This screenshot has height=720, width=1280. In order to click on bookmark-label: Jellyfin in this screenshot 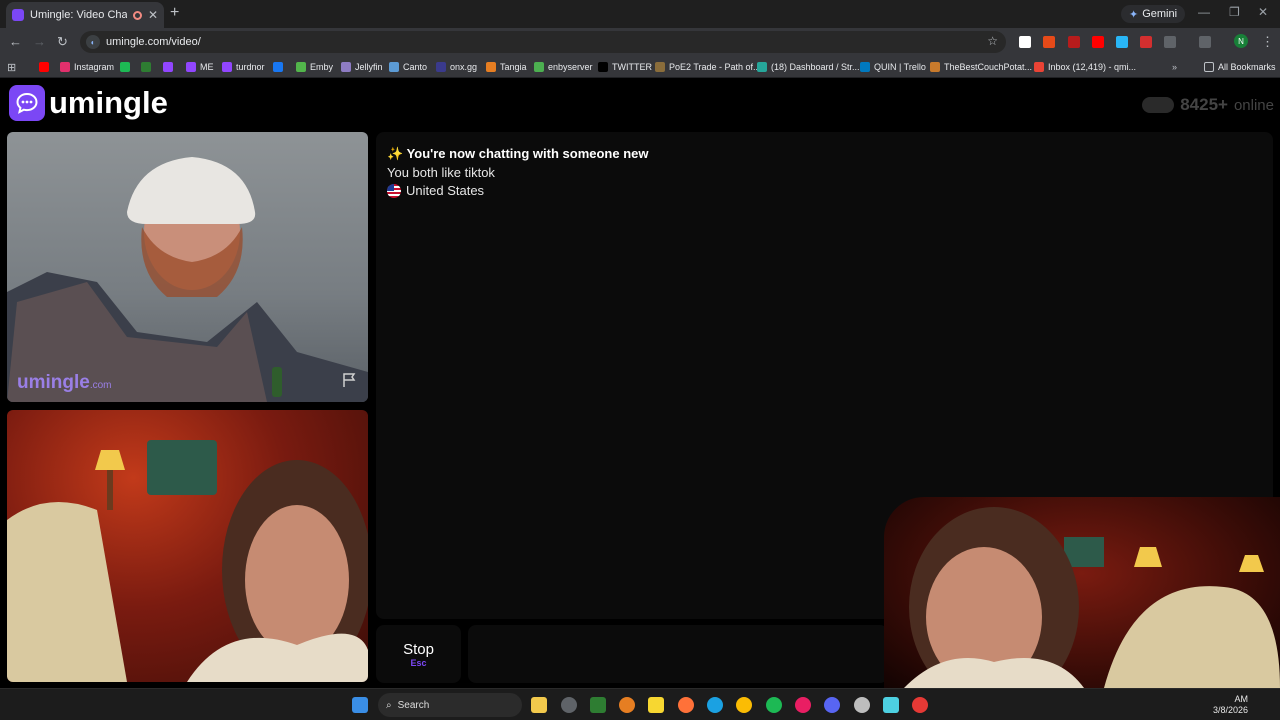, I will do `click(369, 67)`.